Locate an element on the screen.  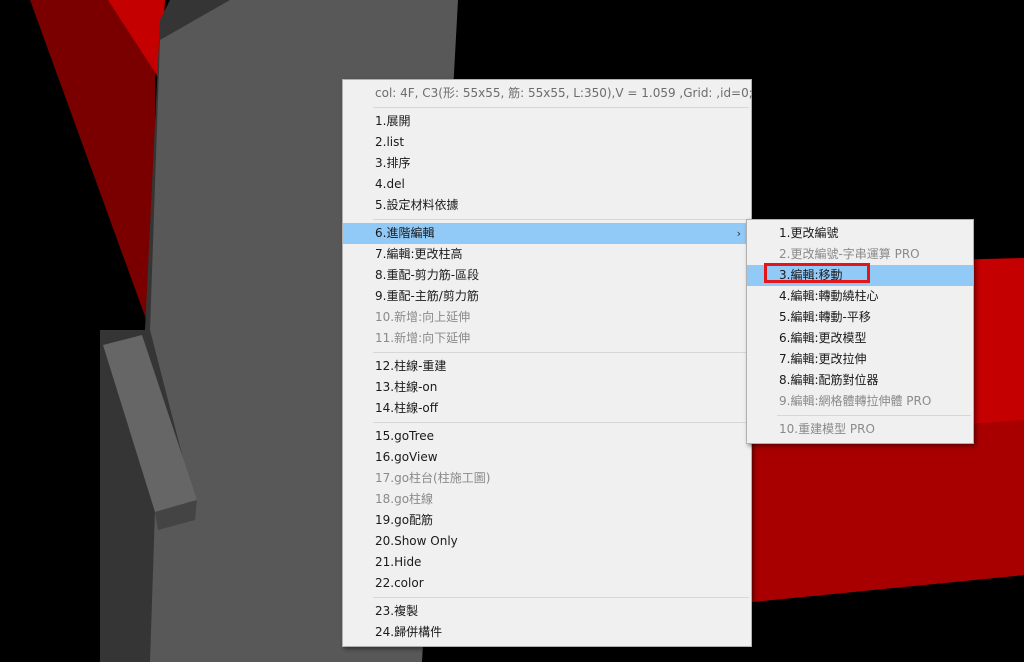
red-slab-right-shade is located at coordinates (888, 511).